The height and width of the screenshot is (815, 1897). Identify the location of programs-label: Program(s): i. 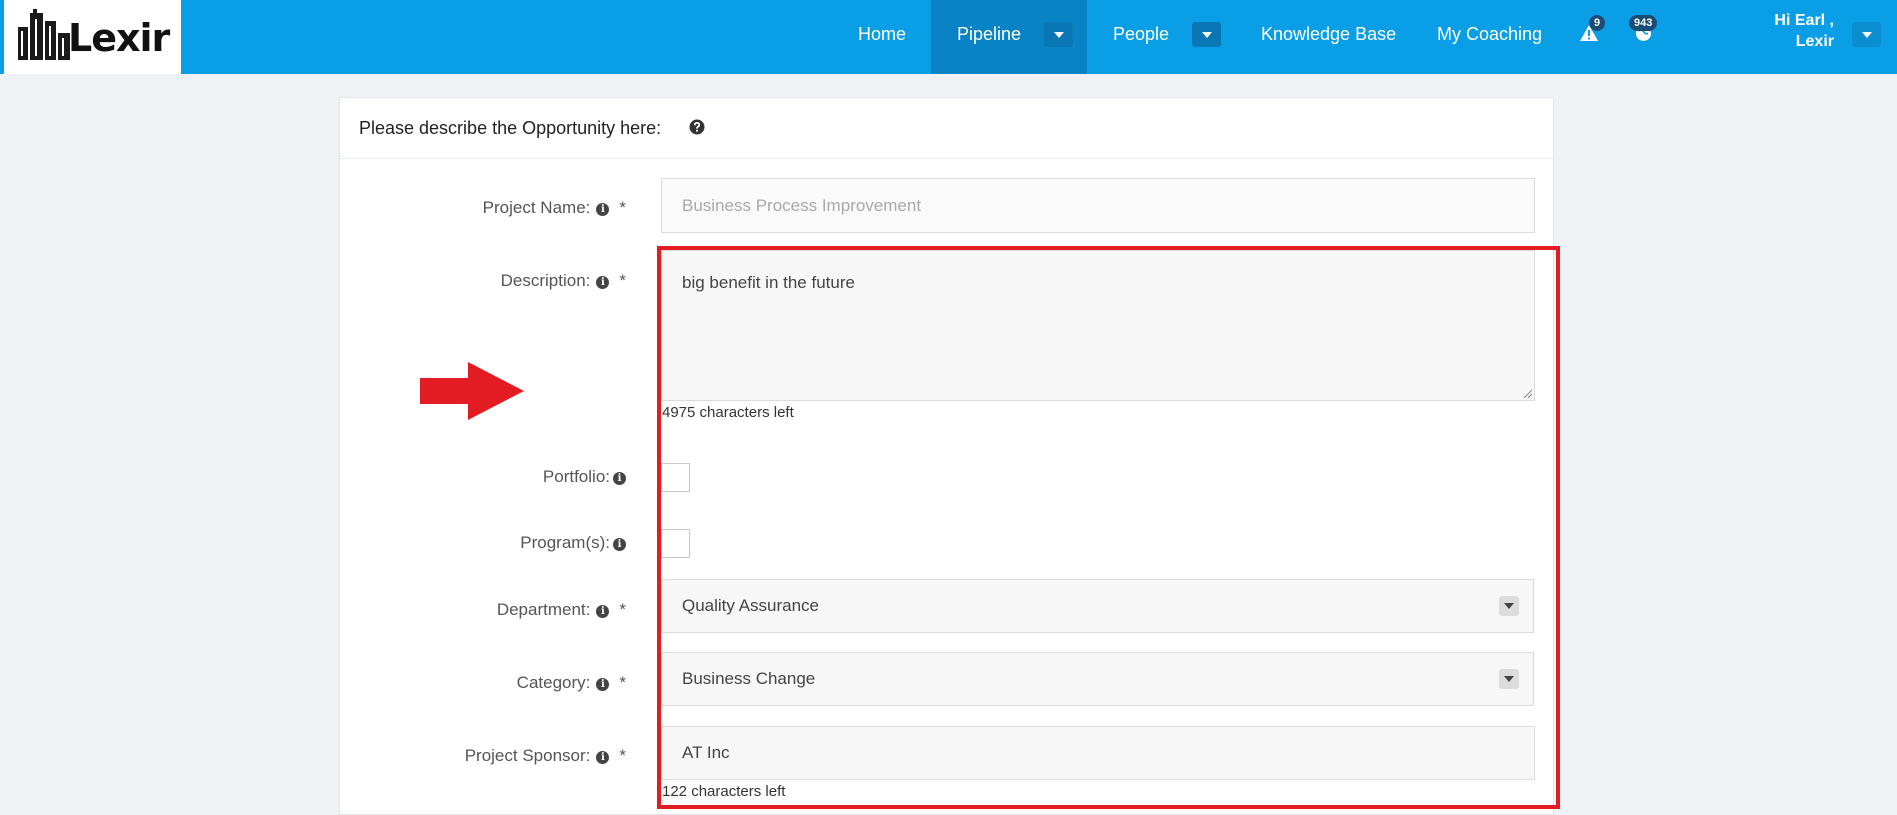
(533, 543).